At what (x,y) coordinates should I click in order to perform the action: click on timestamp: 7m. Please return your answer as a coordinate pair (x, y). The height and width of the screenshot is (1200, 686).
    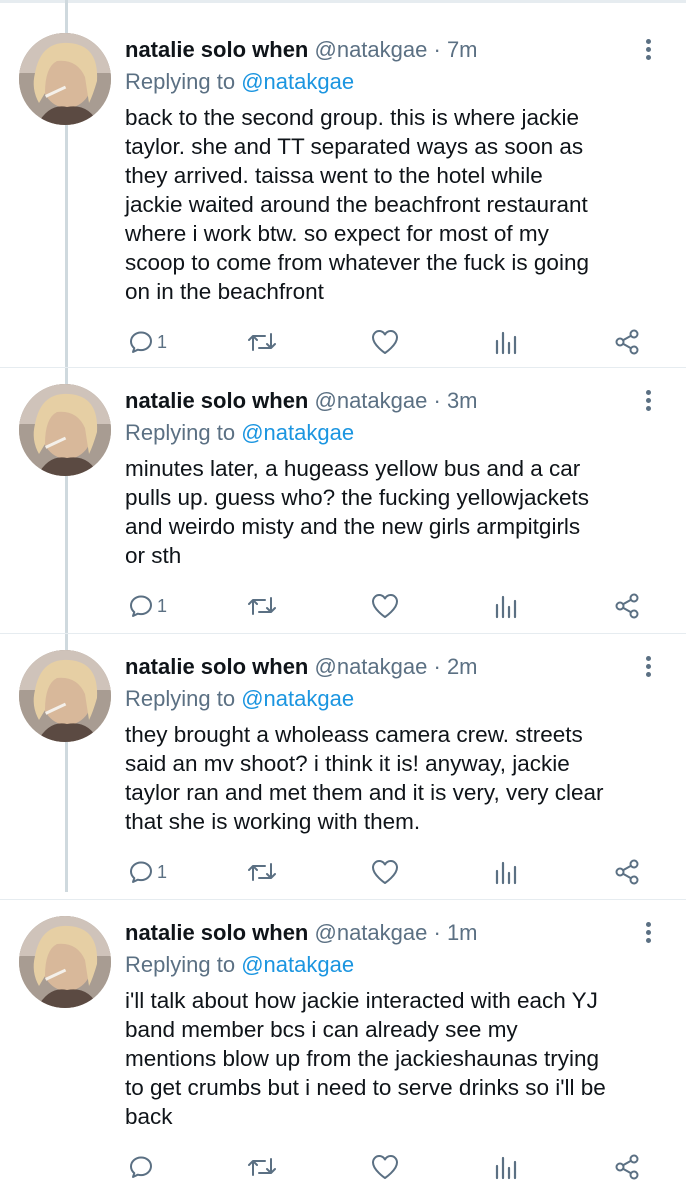
    Looking at the image, I should click on (462, 49).